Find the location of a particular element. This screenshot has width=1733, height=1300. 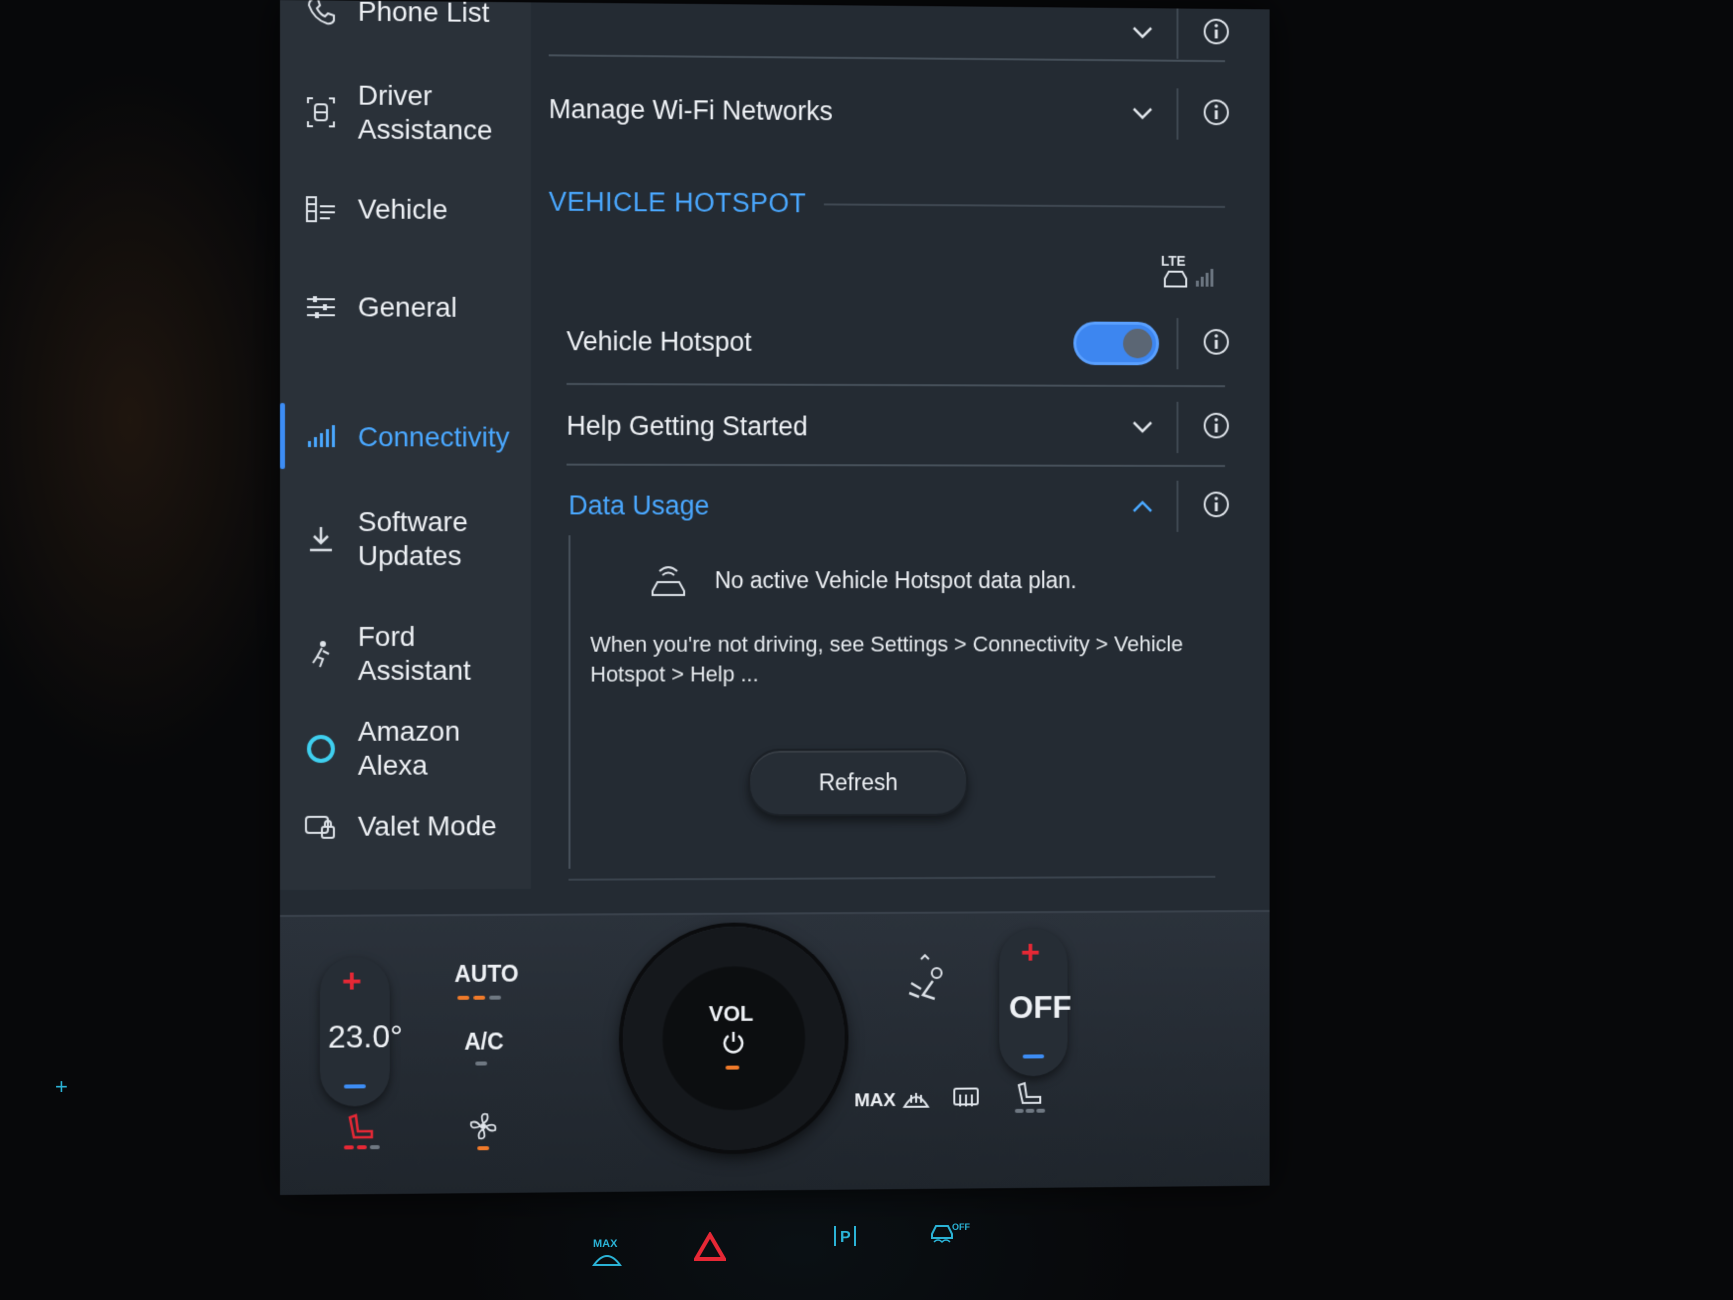

passenger-seat-heat-icon is located at coordinates (1030, 1099).